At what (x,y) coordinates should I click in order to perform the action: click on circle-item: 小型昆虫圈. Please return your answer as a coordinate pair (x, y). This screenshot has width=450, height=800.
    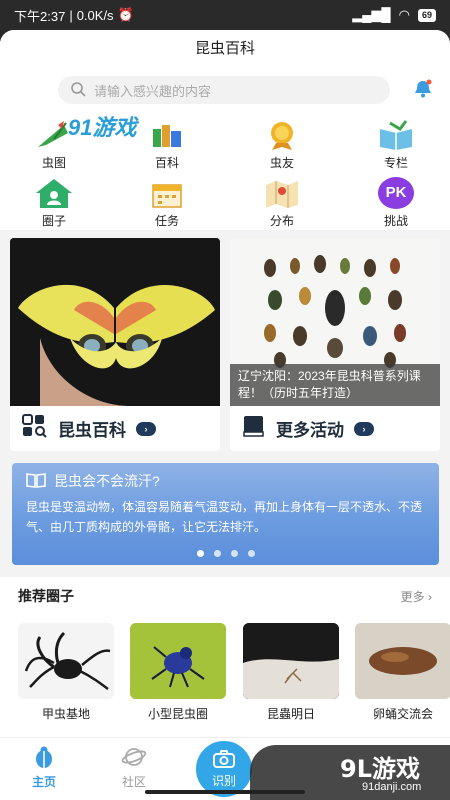
    Looking at the image, I should click on (178, 672).